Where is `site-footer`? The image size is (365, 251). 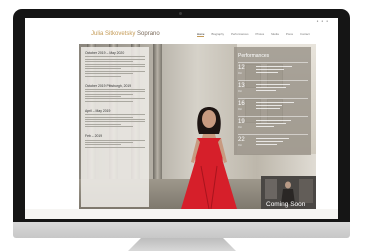
site-footer is located at coordinates (181, 214).